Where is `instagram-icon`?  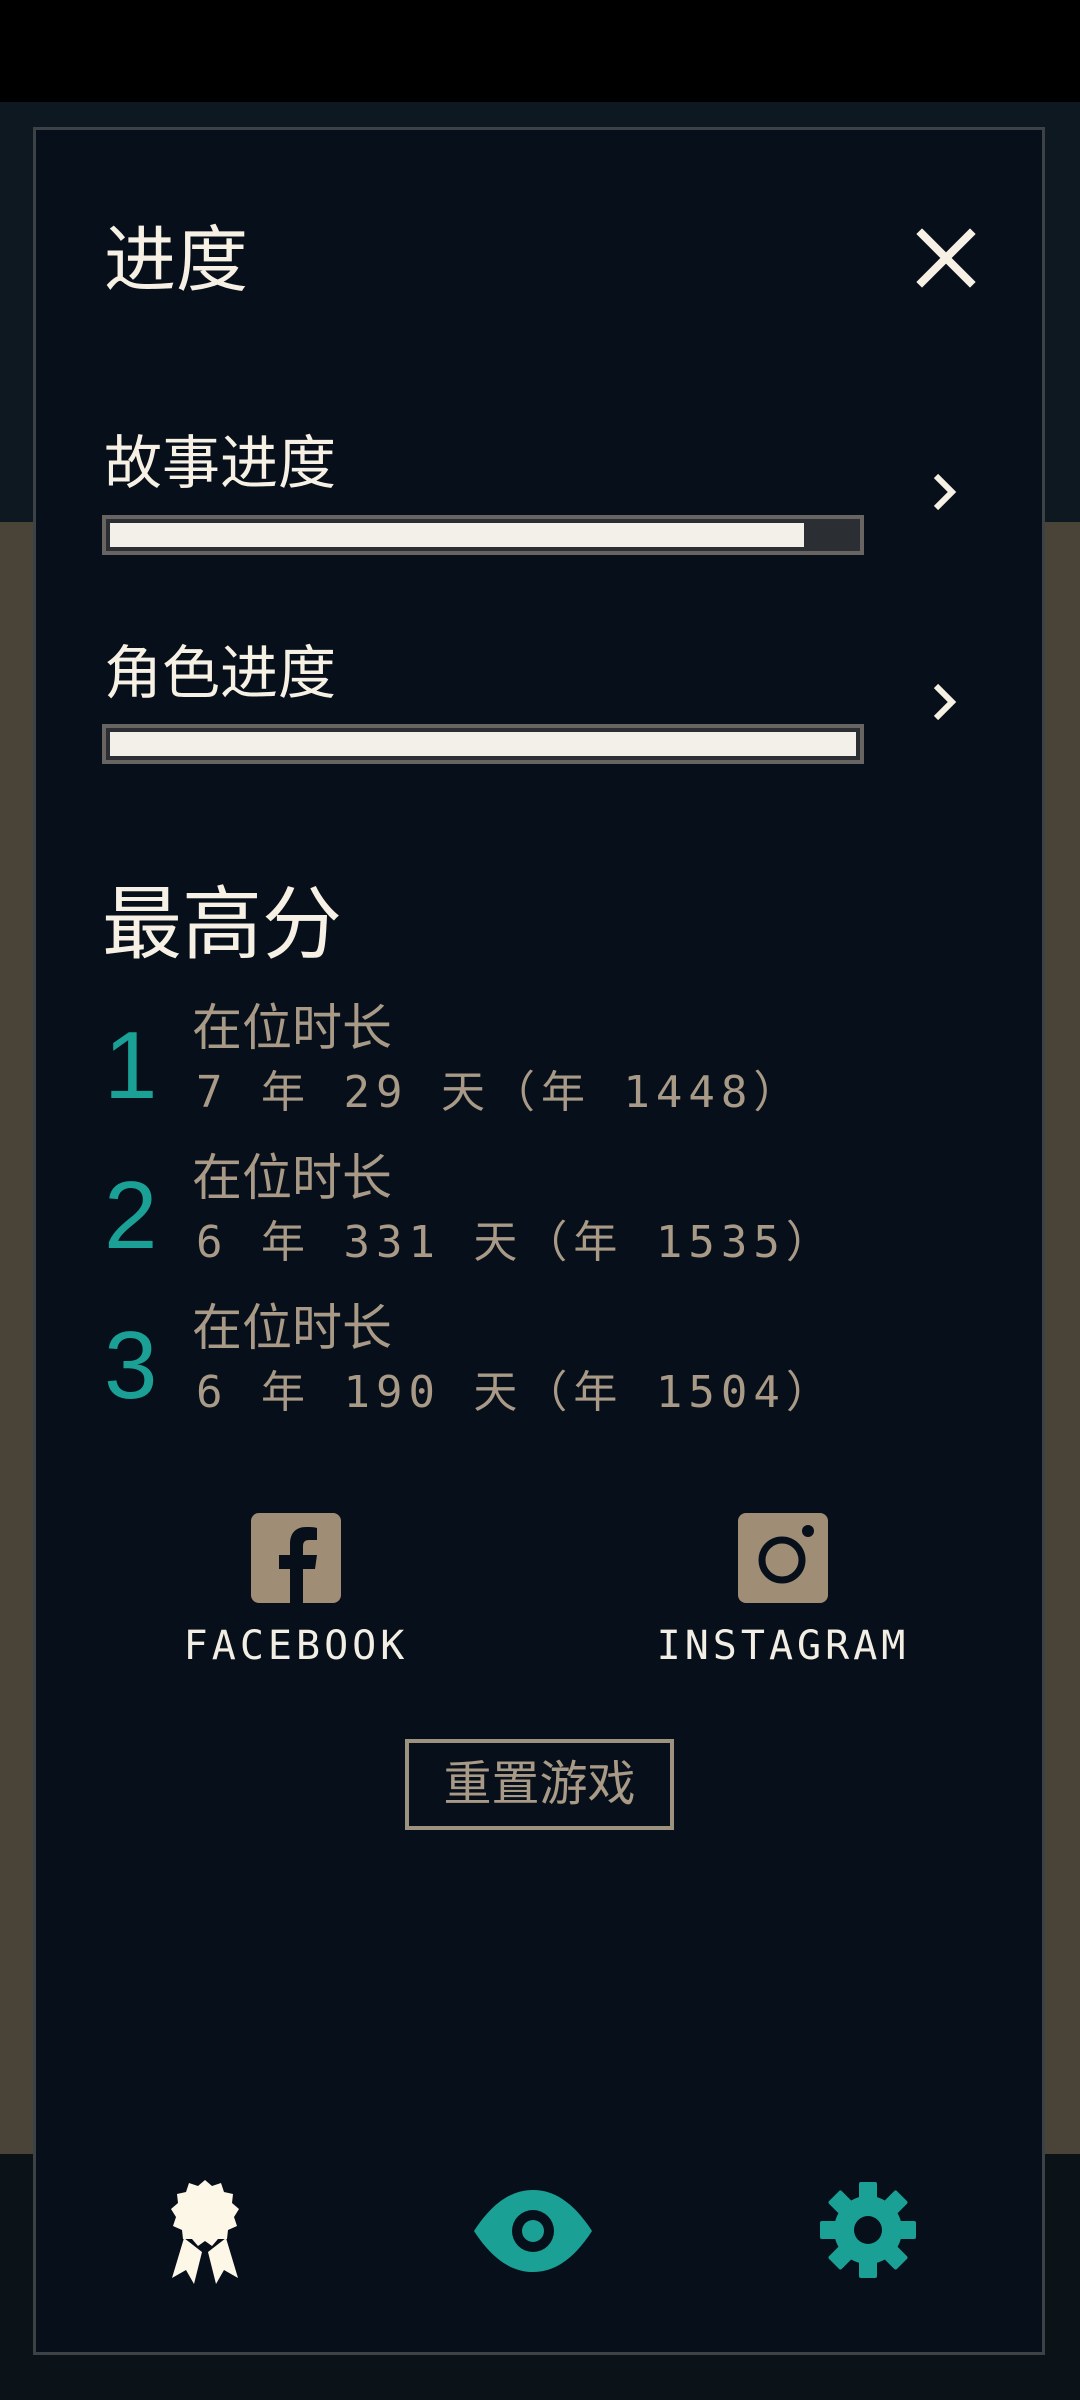 instagram-icon is located at coordinates (783, 1558).